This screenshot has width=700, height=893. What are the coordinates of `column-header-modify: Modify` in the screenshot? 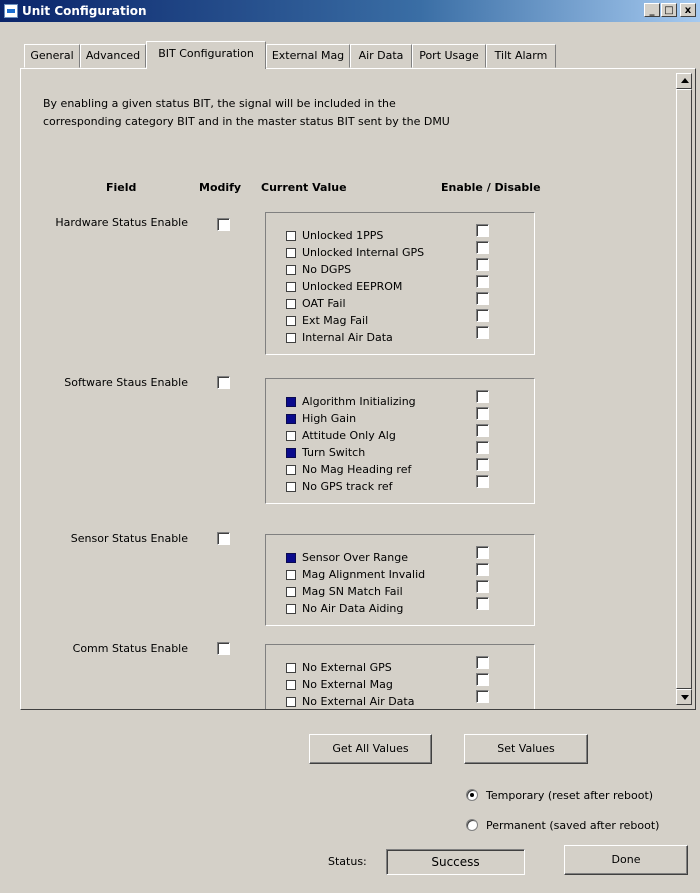 It's located at (220, 187).